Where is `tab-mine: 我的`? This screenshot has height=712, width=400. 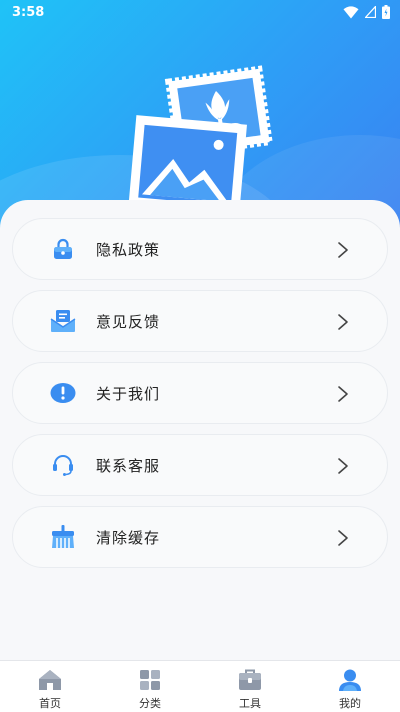 tab-mine: 我的 is located at coordinates (350, 686).